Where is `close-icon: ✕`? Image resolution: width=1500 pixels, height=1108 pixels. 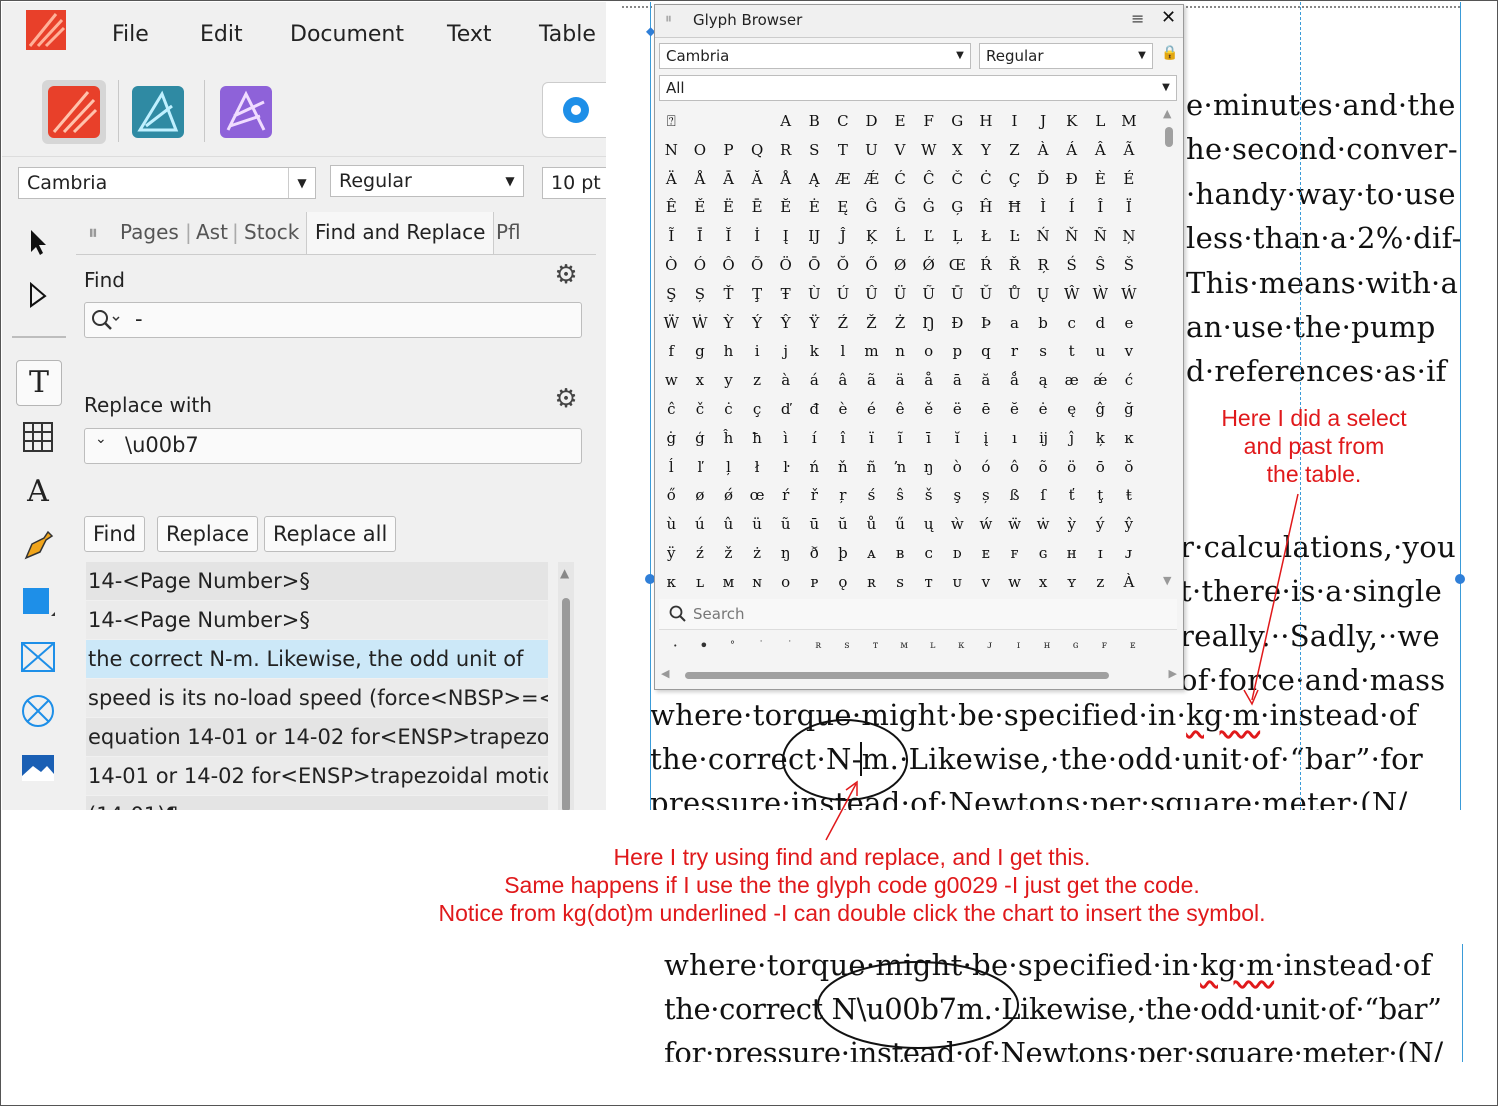 close-icon: ✕ is located at coordinates (1168, 17).